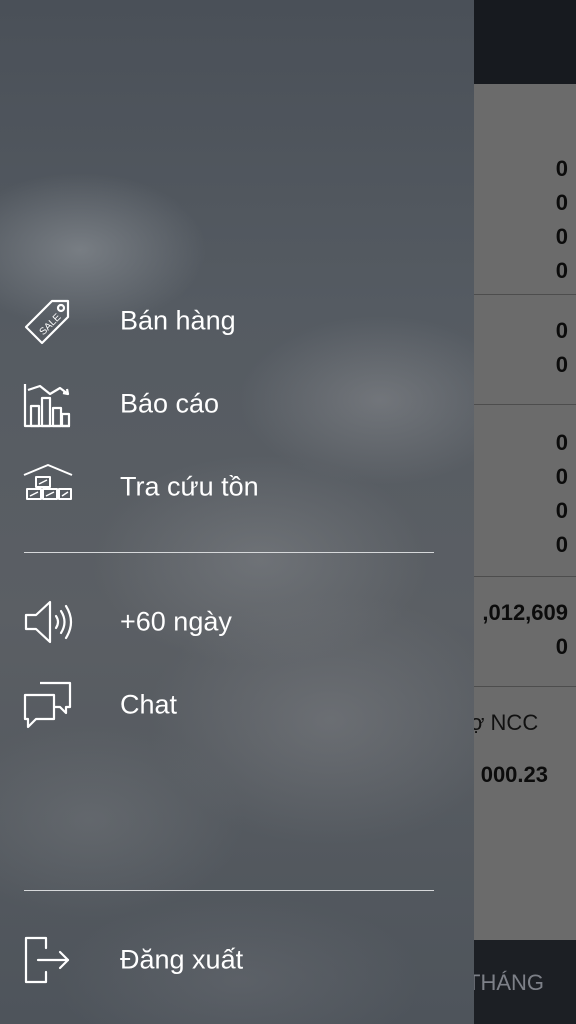 This screenshot has width=576, height=1024. What do you see at coordinates (237, 705) in the screenshot?
I see `menu-item-chat: Chat` at bounding box center [237, 705].